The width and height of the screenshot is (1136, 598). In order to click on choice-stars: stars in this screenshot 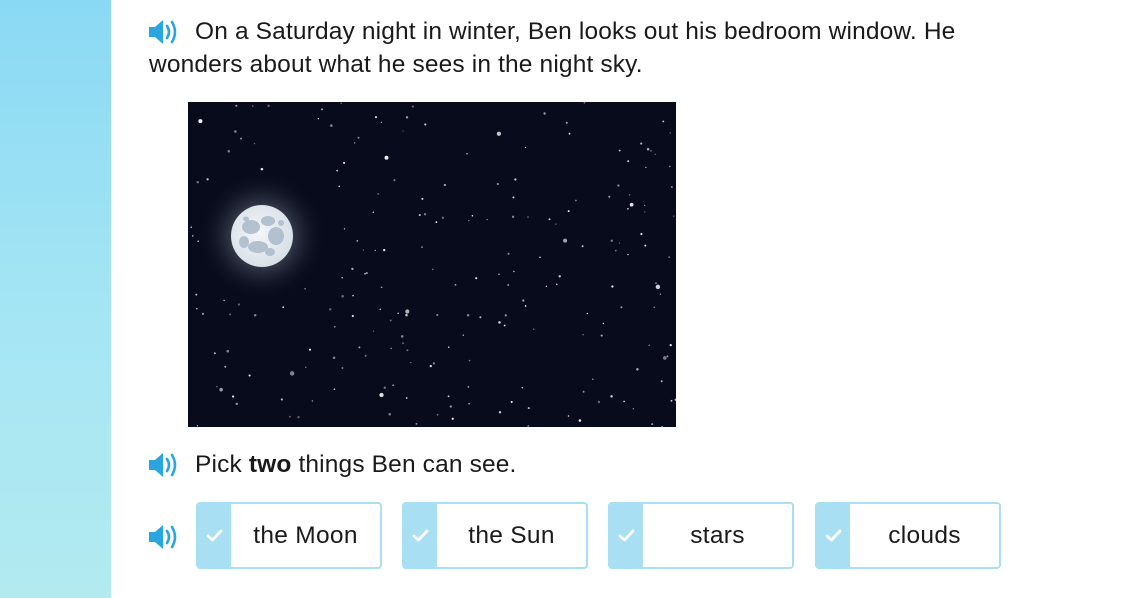, I will do `click(701, 535)`.